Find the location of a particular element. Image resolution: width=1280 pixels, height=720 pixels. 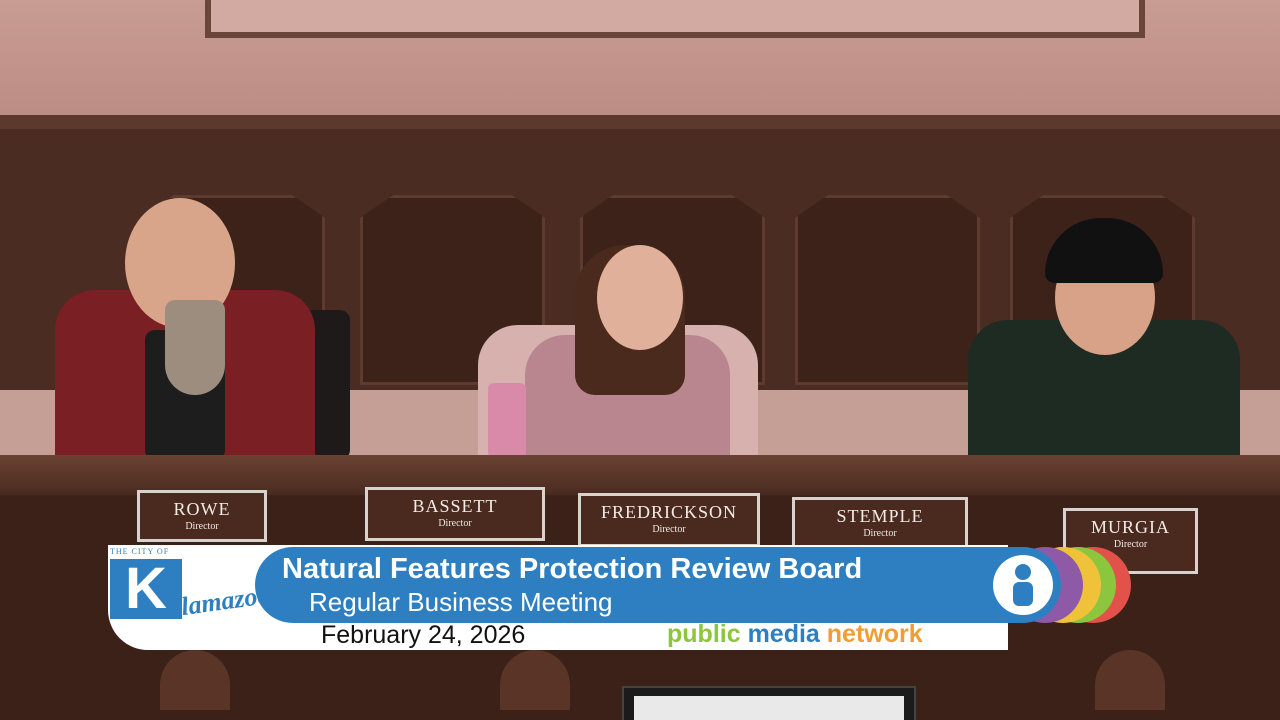

network-word-public: public is located at coordinates (704, 634).